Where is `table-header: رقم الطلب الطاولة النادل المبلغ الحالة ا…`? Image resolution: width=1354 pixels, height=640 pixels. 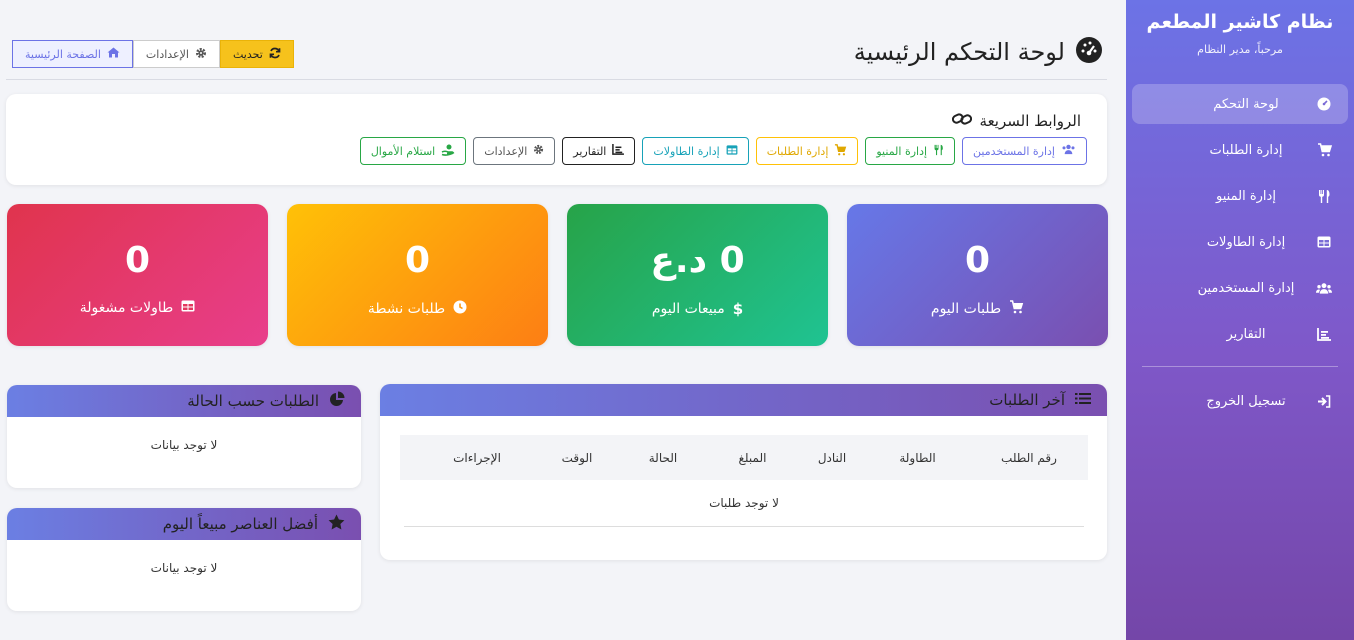
table-header: رقم الطلب الطاولة النادل المبلغ الحالة ا… is located at coordinates (744, 457).